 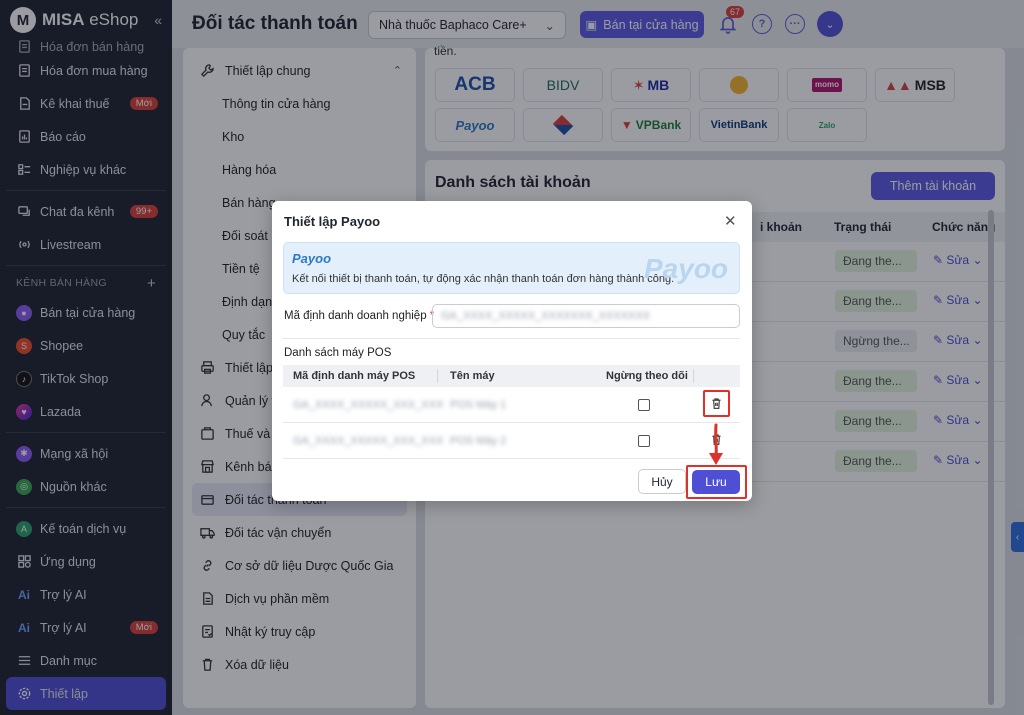 What do you see at coordinates (686, 268) in the screenshot?
I see `payoo-watermark: Payoo` at bounding box center [686, 268].